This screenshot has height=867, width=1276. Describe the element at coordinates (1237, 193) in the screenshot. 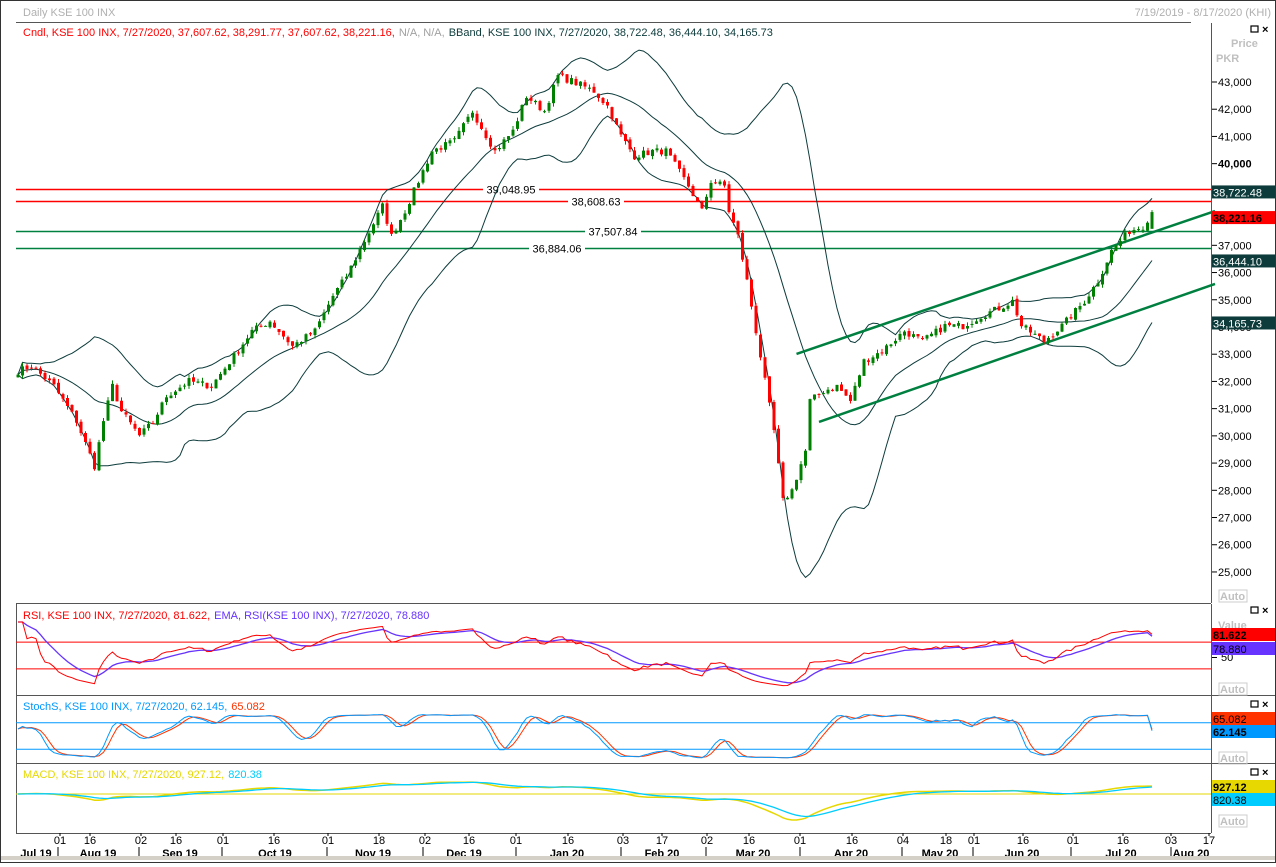

I see `price-tag-text: 38,722.48` at that location.